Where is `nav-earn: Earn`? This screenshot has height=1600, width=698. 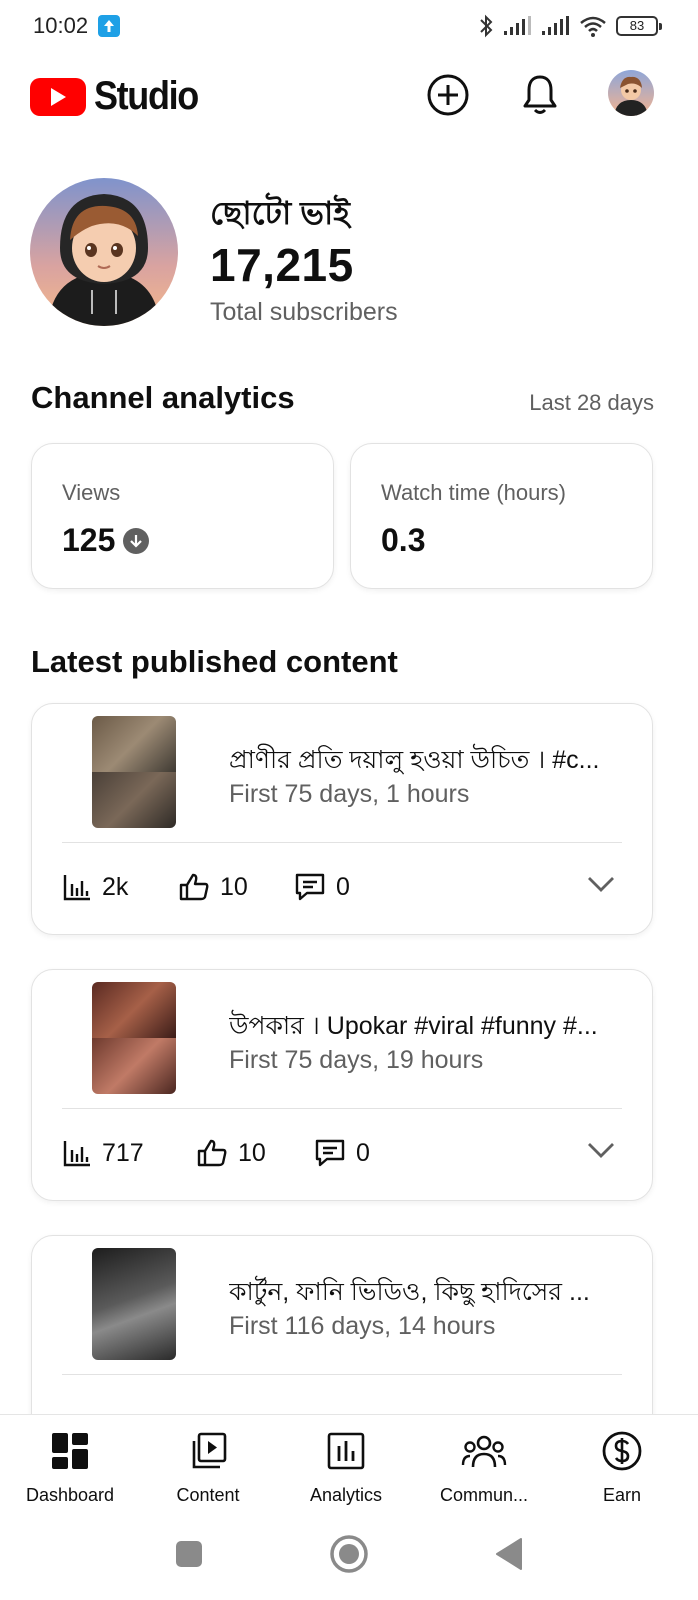 nav-earn: Earn is located at coordinates (622, 1466).